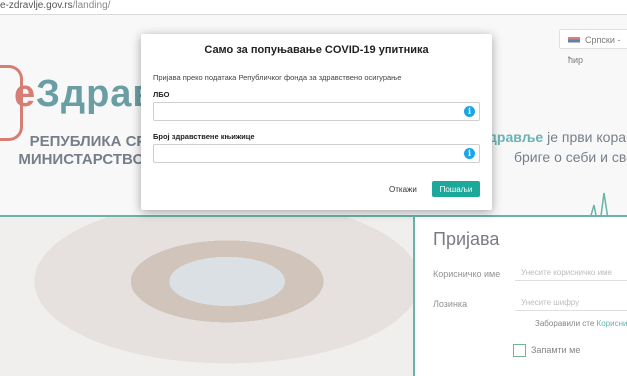 Image resolution: width=627 pixels, height=376 pixels. Describe the element at coordinates (456, 189) in the screenshot. I see `send-button: Пошаљи` at that location.